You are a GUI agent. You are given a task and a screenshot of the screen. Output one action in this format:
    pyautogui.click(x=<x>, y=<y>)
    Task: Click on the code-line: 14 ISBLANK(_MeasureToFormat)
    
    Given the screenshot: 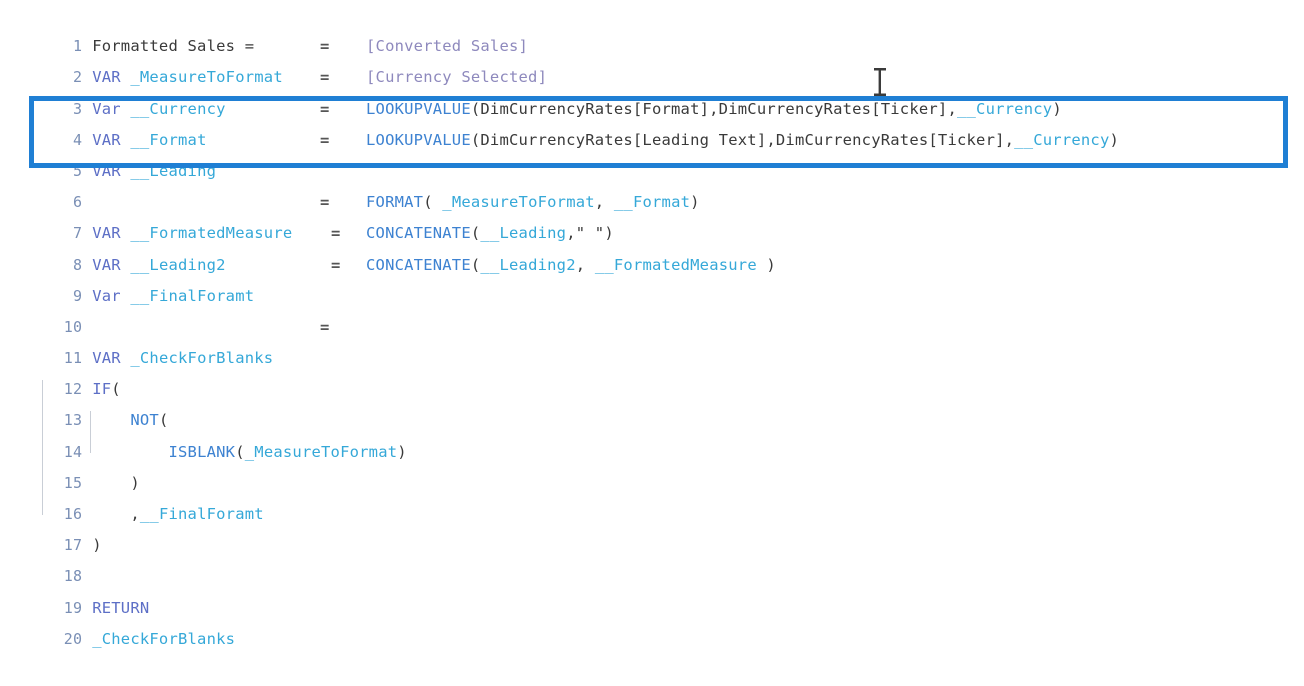 What is the action you would take?
    pyautogui.click(x=652, y=433)
    